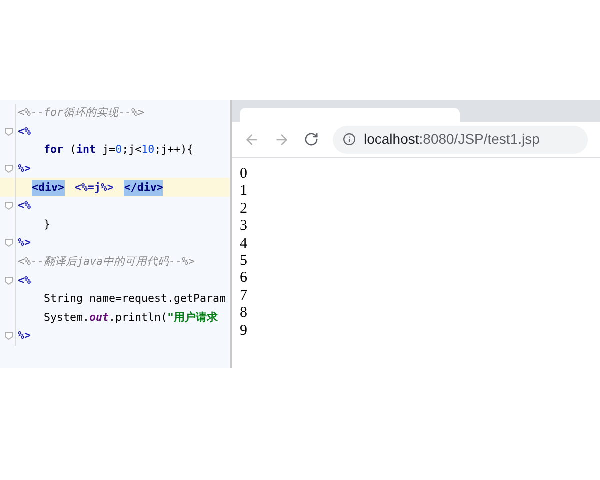  What do you see at coordinates (130, 318) in the screenshot?
I see `code-line: System.out.println("用户请求` at bounding box center [130, 318].